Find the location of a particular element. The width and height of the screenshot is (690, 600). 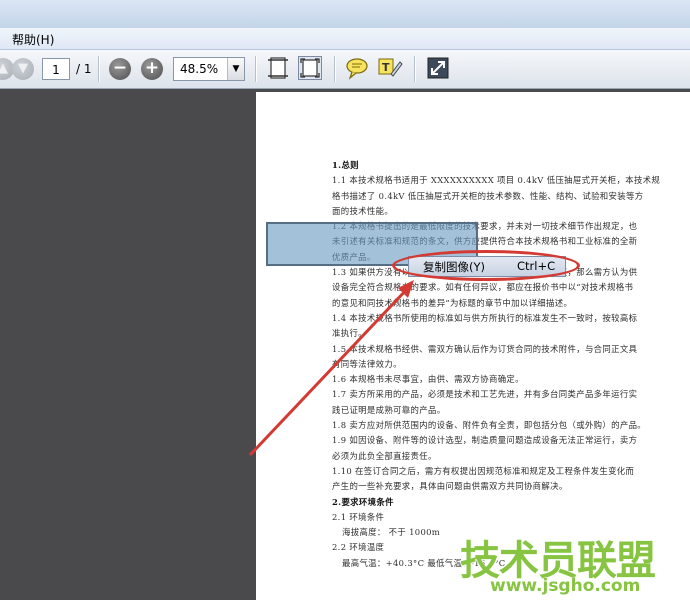

page-number-input: 1 is located at coordinates (56, 69).